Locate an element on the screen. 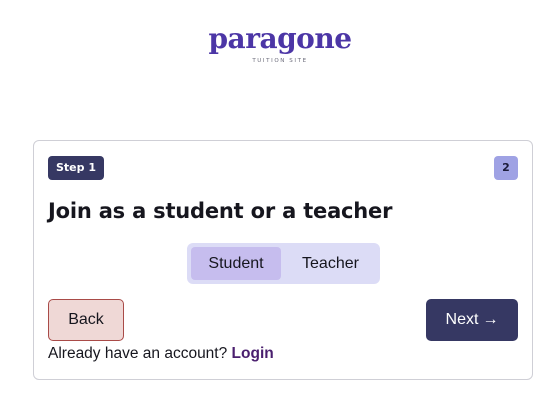 The width and height of the screenshot is (560, 411). role-option-student: Student is located at coordinates (236, 263).